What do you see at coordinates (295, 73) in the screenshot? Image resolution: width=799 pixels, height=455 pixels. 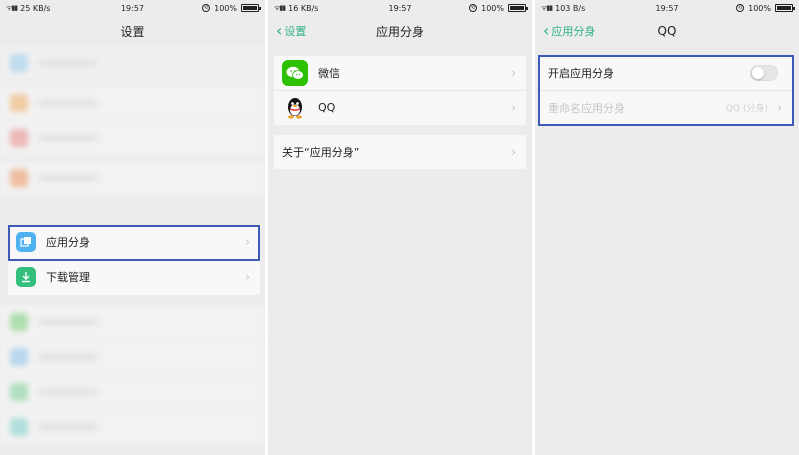 I see `wechat-icon` at bounding box center [295, 73].